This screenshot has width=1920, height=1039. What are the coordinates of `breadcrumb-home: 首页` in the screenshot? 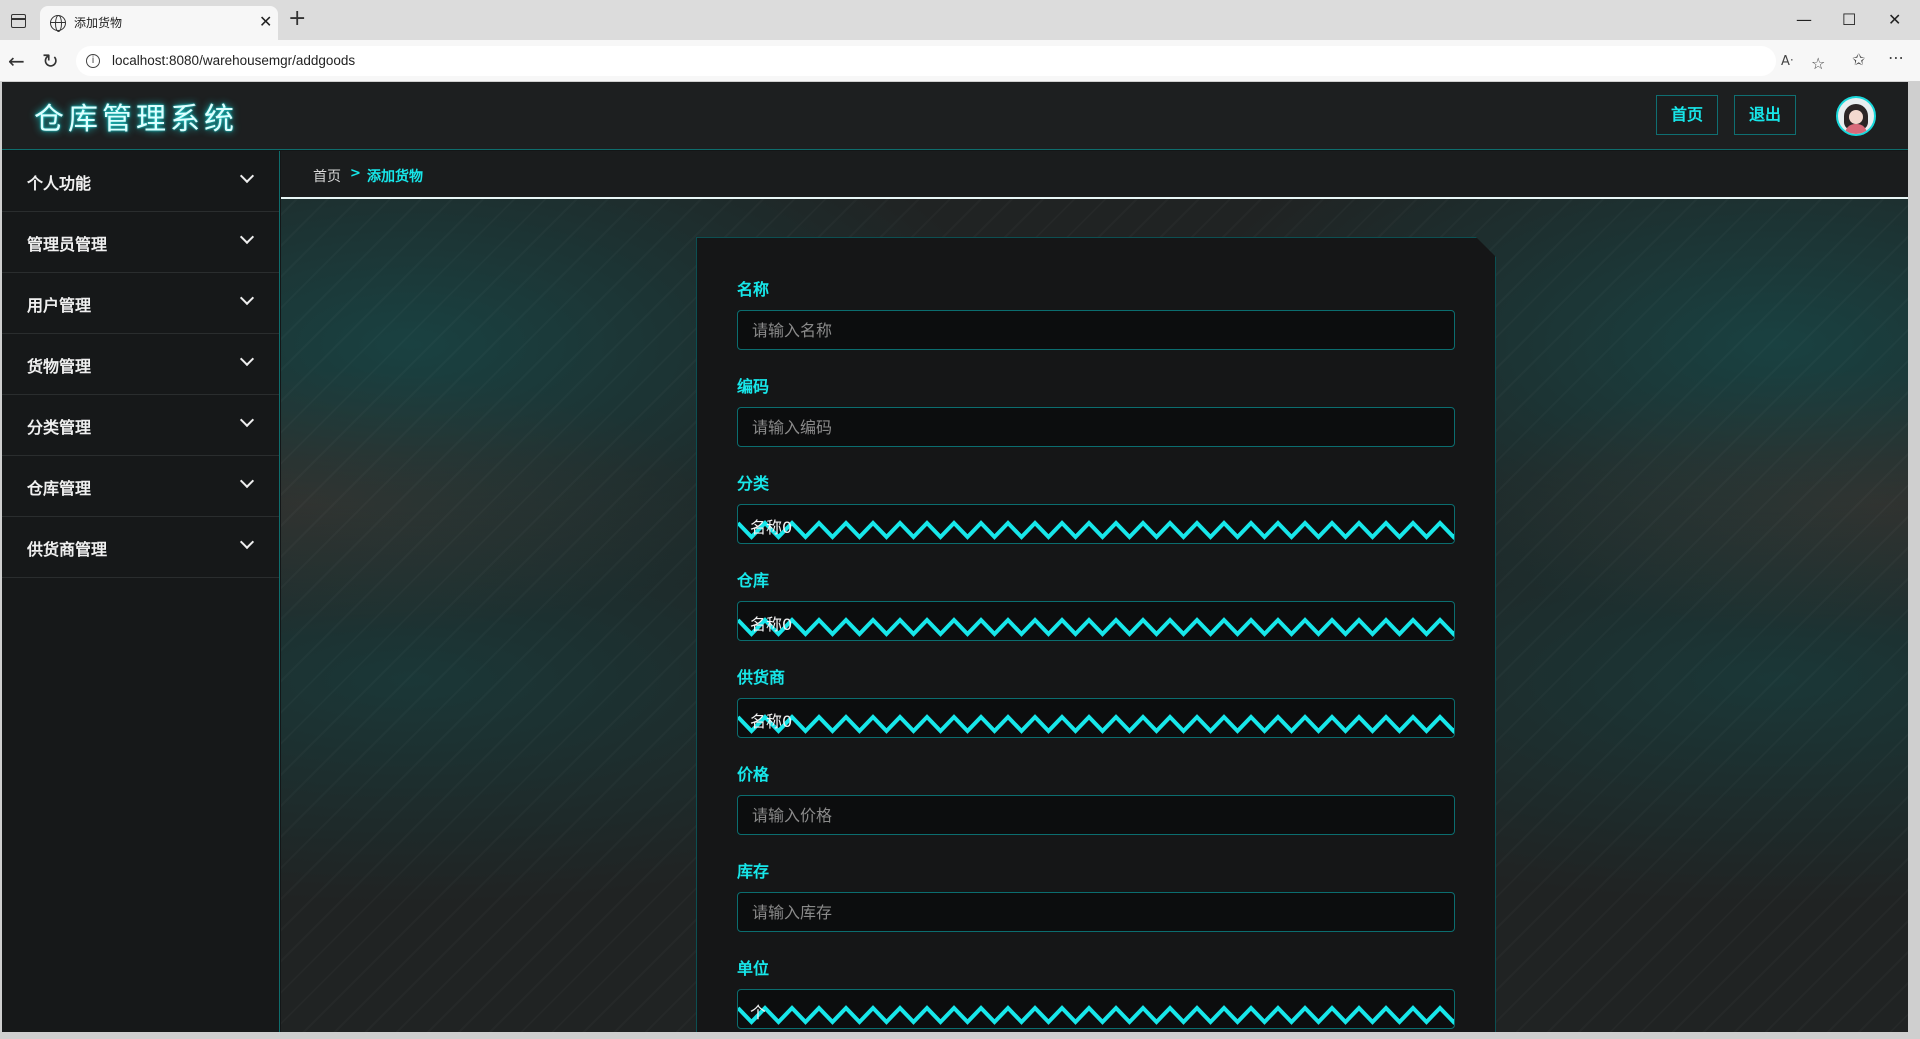 It's located at (327, 176).